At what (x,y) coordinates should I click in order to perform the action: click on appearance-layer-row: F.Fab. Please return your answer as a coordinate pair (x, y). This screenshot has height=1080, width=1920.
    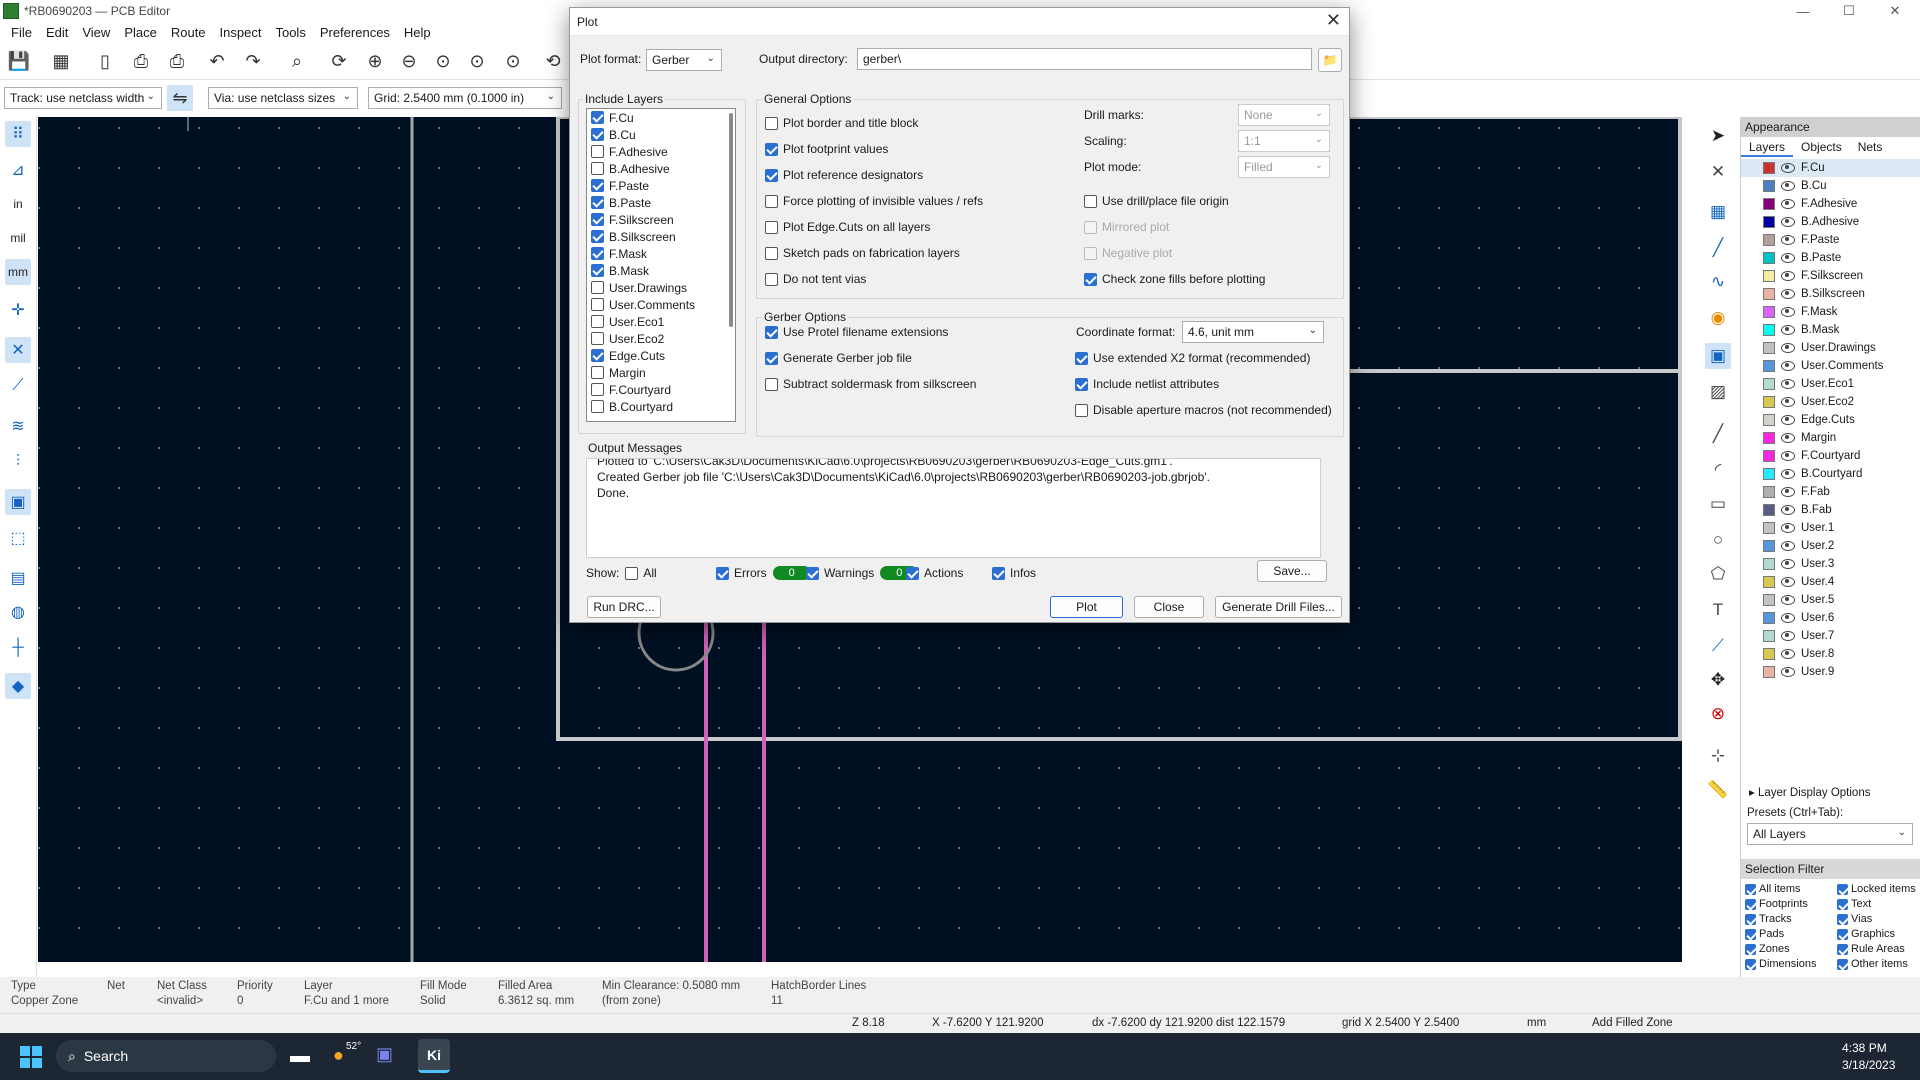
    Looking at the image, I should click on (1830, 492).